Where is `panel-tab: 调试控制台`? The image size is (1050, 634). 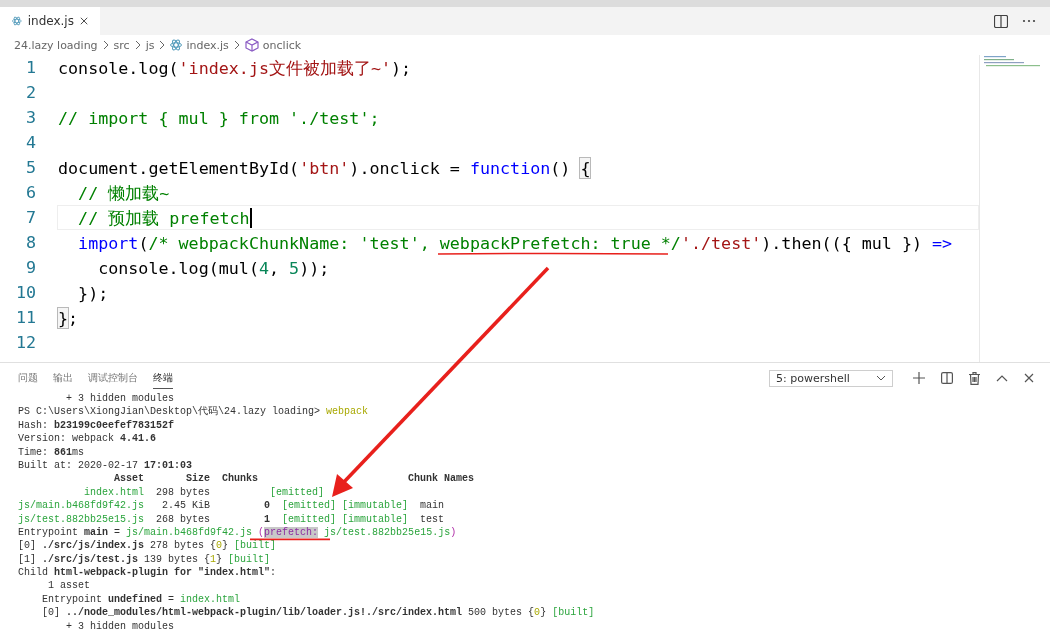
panel-tab: 调试控制台 is located at coordinates (113, 378).